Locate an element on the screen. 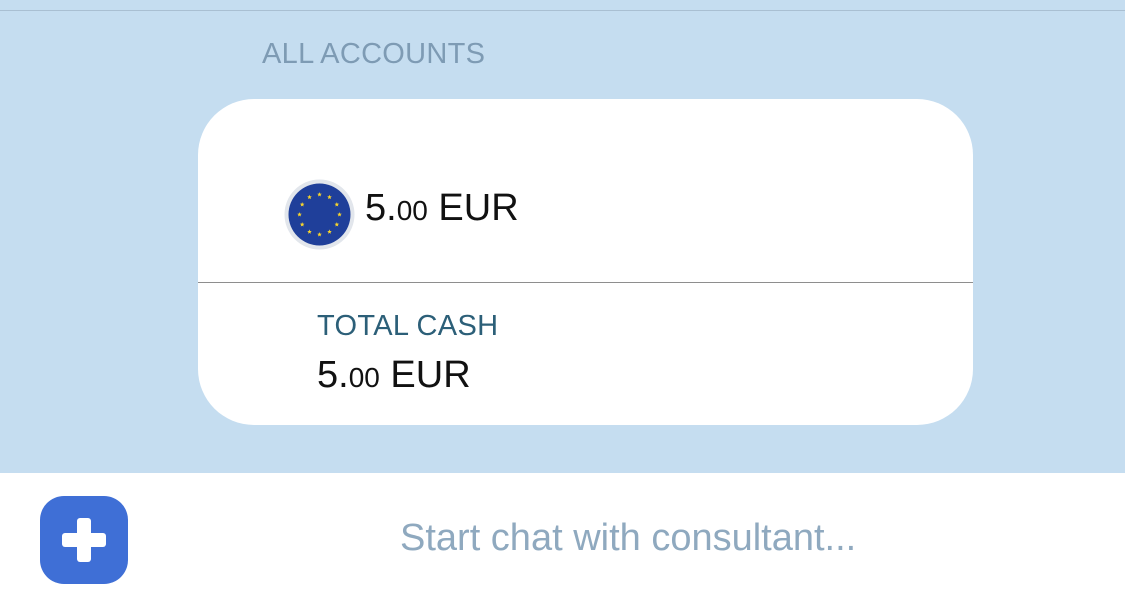 The height and width of the screenshot is (609, 1125). account-amount-decimals: 00 is located at coordinates (412, 210).